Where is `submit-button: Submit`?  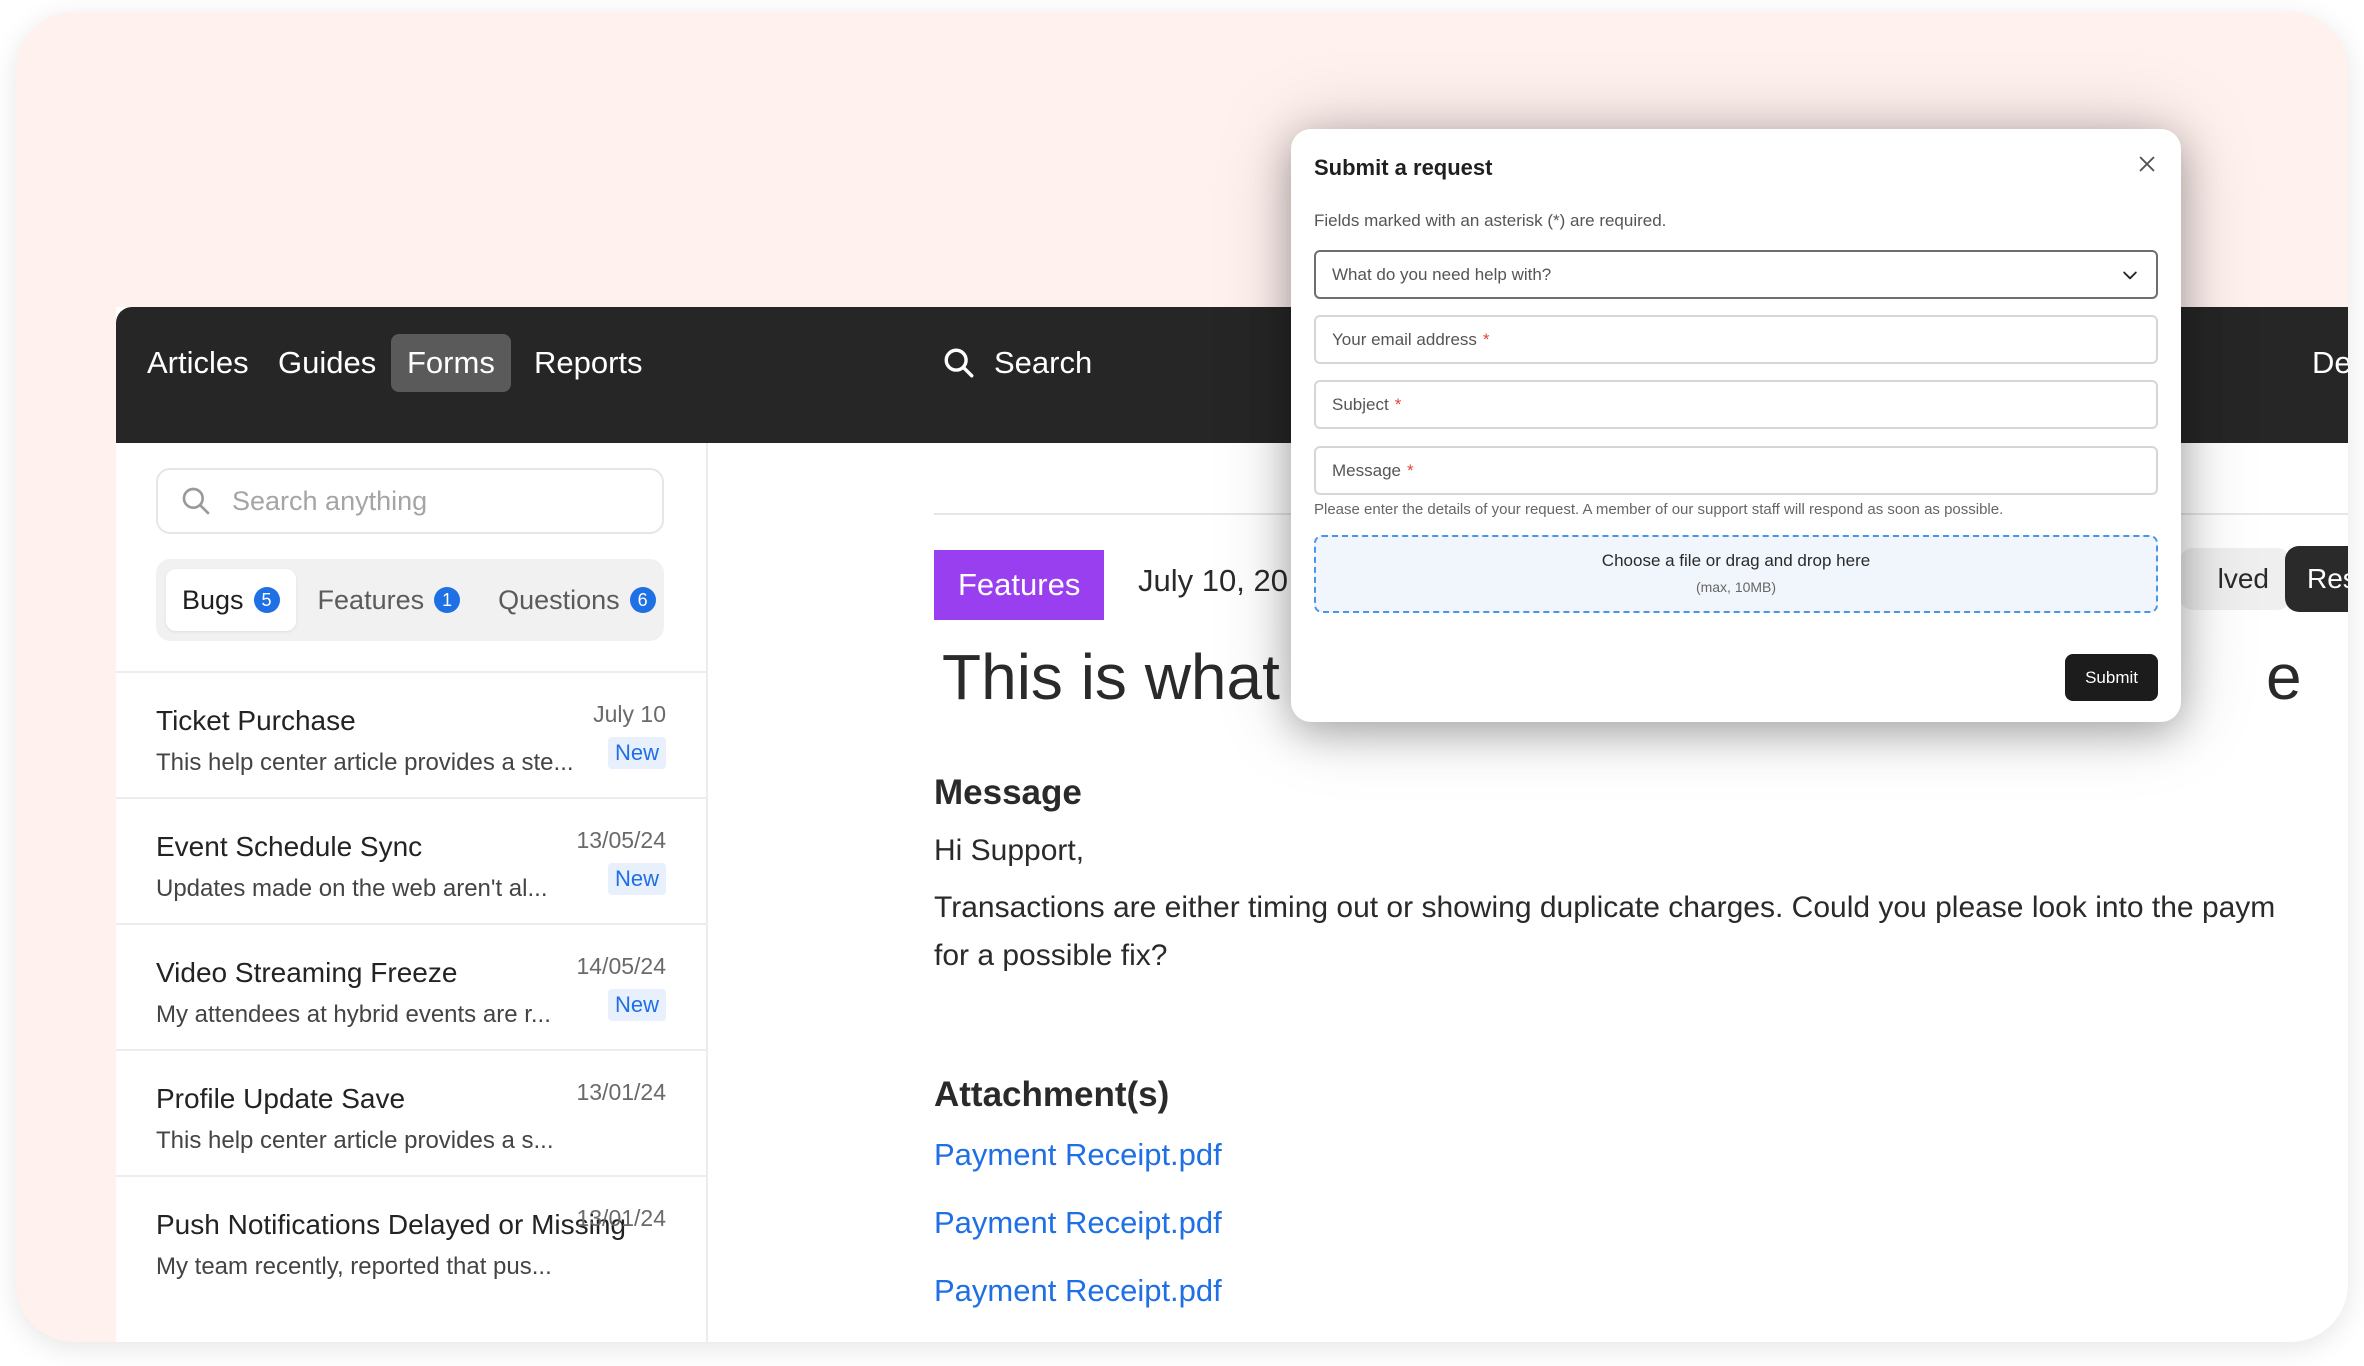
submit-button: Submit is located at coordinates (2111, 677).